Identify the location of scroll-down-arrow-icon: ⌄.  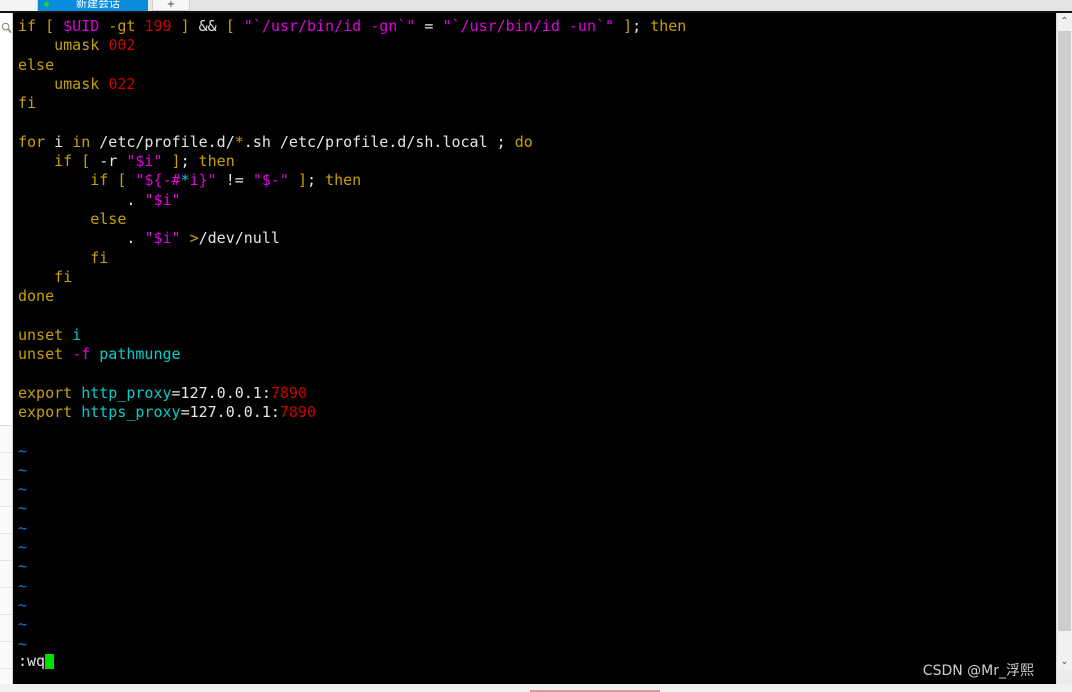
(1064, 661).